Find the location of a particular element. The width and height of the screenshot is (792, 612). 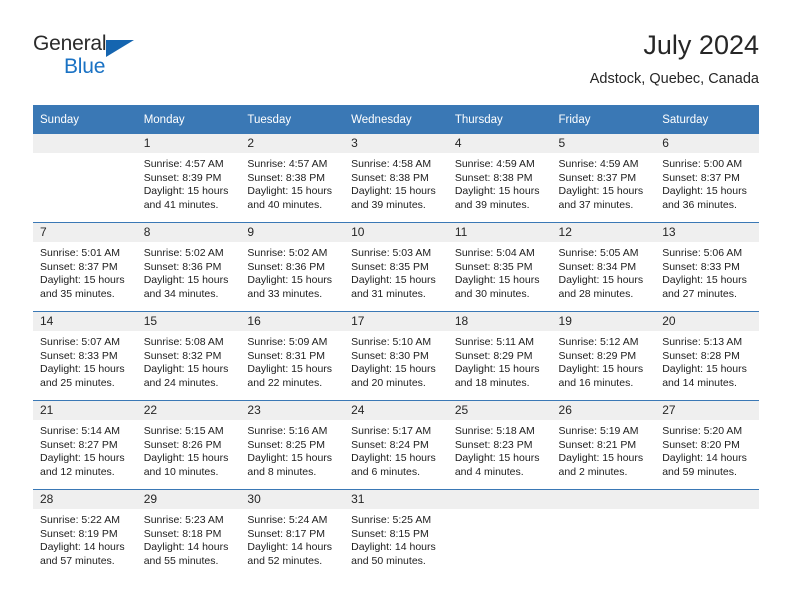

sun-info-sunrise: Sunrise: 5:14 AM is located at coordinates (80, 431).